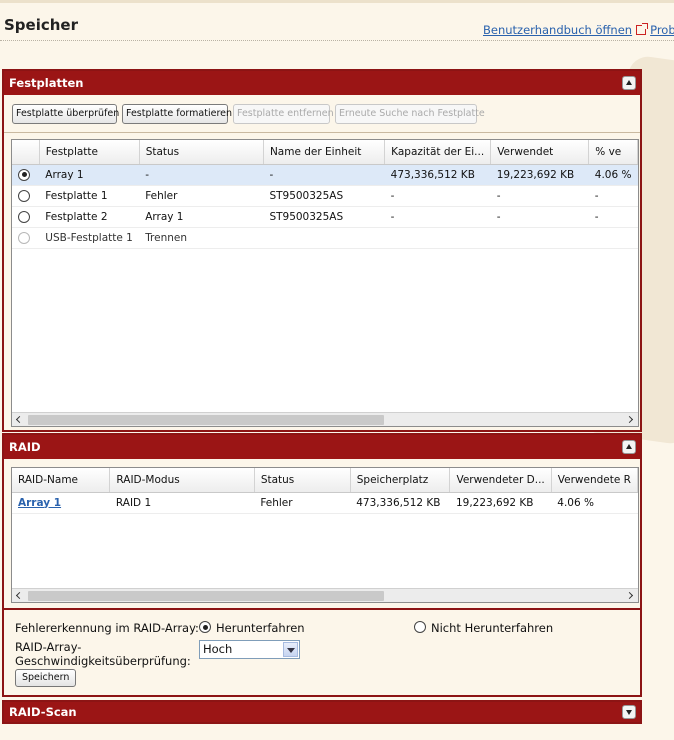 The width and height of the screenshot is (674, 740). I want to click on disk-name: Festplatte 1, so click(89, 196).